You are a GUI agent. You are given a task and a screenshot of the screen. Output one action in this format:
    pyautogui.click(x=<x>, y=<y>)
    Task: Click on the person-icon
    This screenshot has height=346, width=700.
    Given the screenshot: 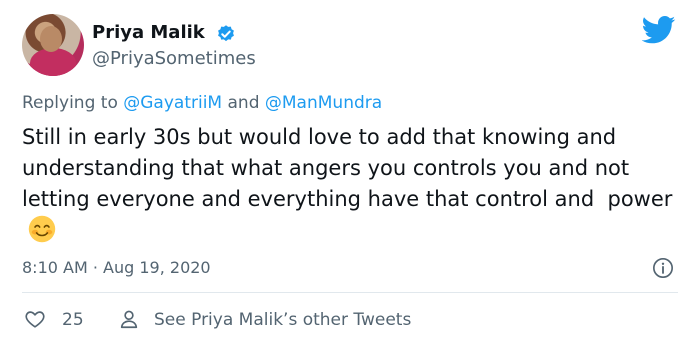 What is the action you would take?
    pyautogui.click(x=129, y=319)
    